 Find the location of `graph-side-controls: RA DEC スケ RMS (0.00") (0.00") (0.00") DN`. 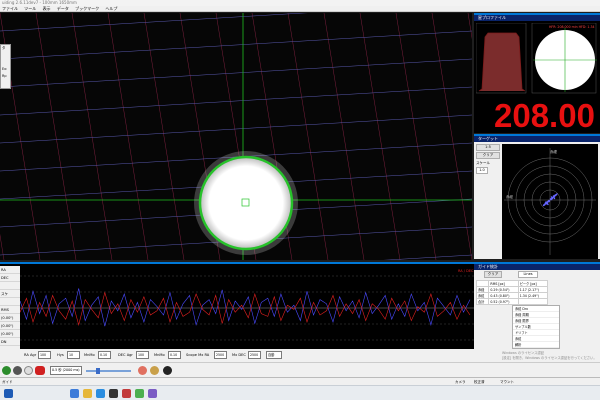

graph-side-controls: RA DEC スケ RMS (0.00") (0.00") (0.00") DN is located at coordinates (10, 308).